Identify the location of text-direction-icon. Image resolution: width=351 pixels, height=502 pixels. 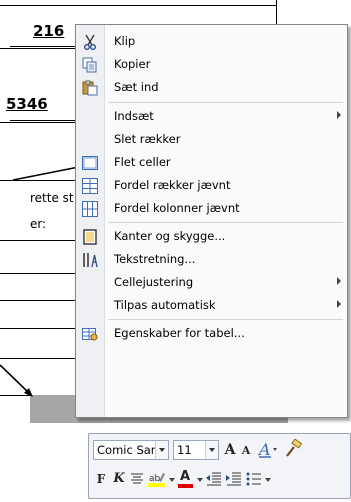
(90, 259).